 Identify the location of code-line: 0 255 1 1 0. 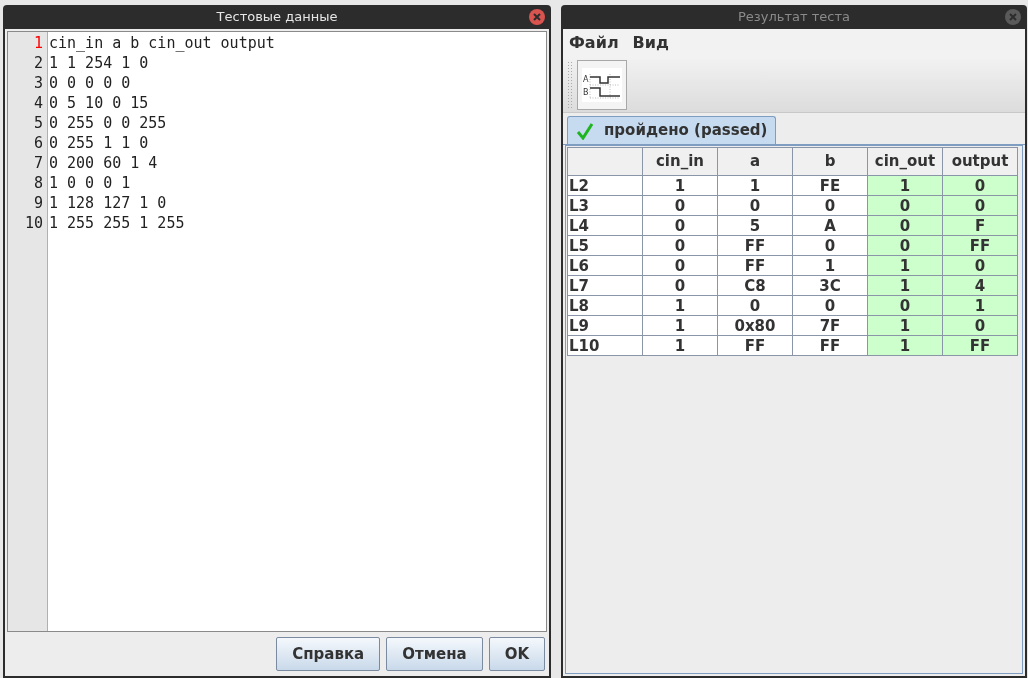
(99, 143).